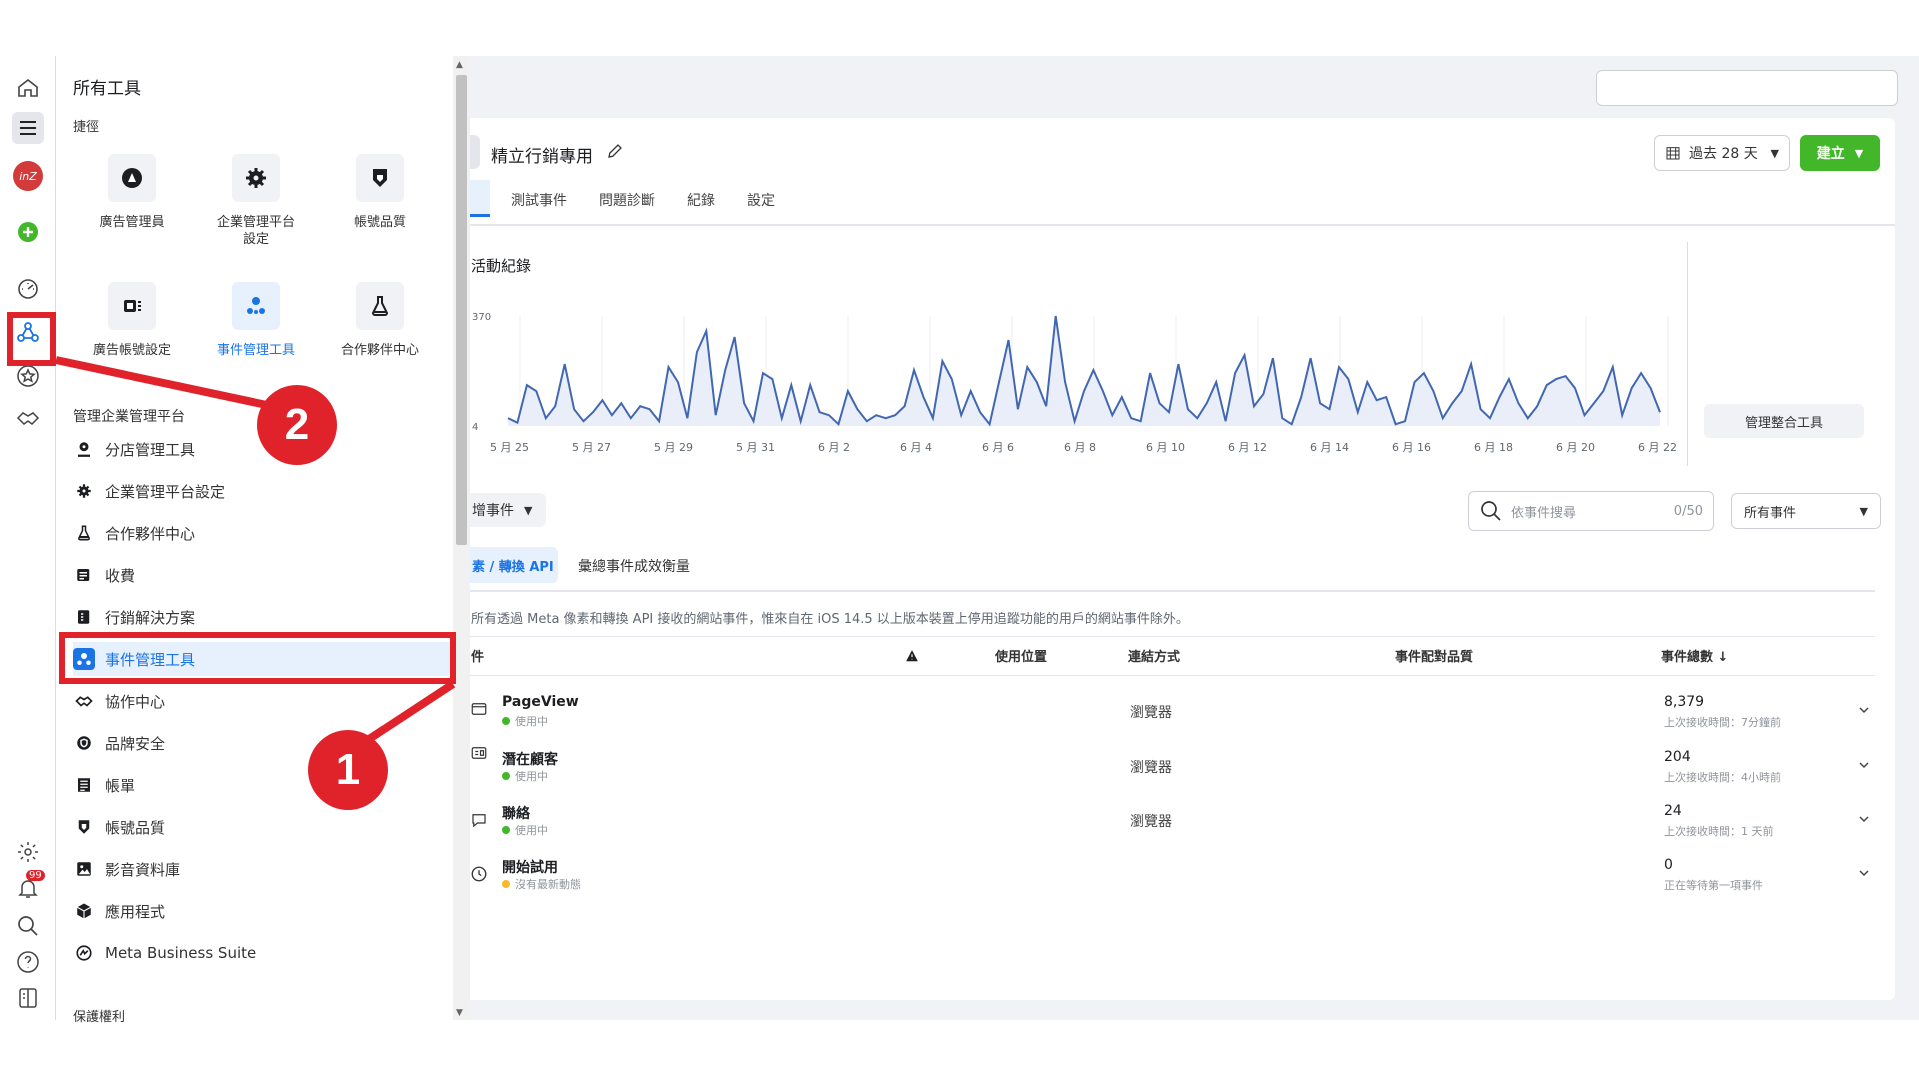 This screenshot has width=1919, height=1080. I want to click on callout-arrows, so click(255, 552).